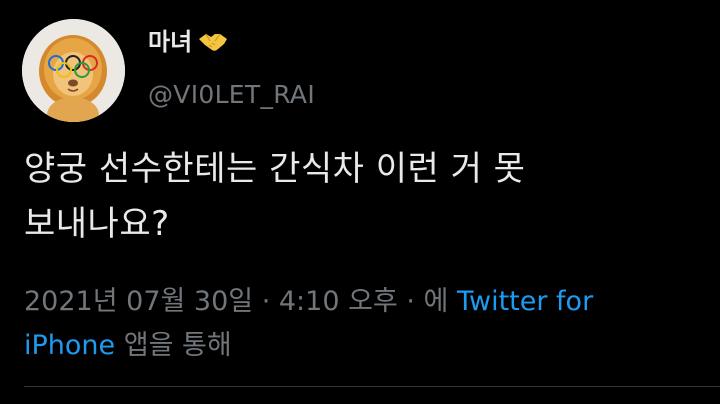  What do you see at coordinates (69, 345) in the screenshot?
I see `client-link-continued: iPhone` at bounding box center [69, 345].